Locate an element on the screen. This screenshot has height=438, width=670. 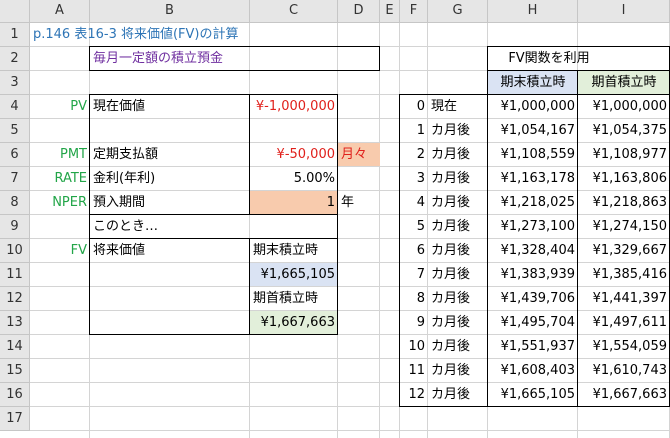
fv-table-begin-value: ¥1,000,000 is located at coordinates (624, 107).